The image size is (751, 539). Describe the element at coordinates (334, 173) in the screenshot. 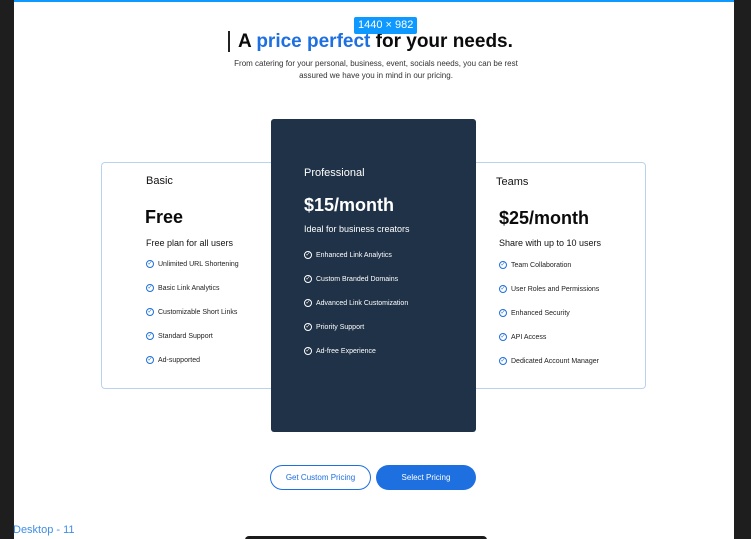

I see `plan-name: Professional` at that location.